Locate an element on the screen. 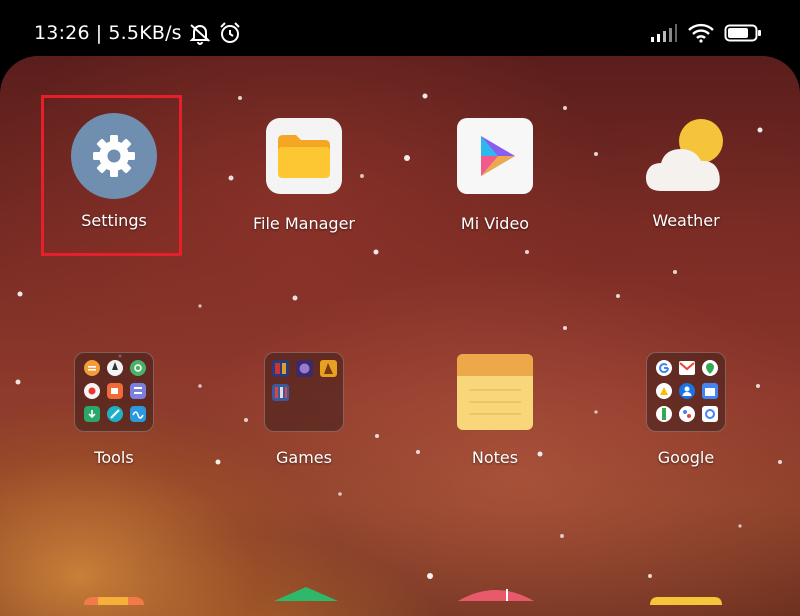 This screenshot has width=800, height=616. folder-google: Google is located at coordinates (686, 409).